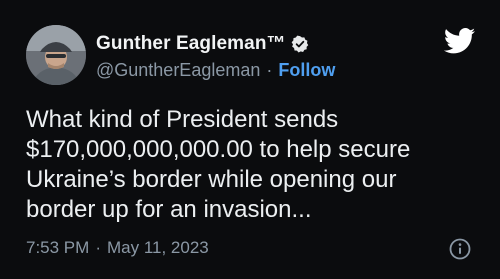 The image size is (500, 279). Describe the element at coordinates (459, 41) in the screenshot. I see `twitter-bird-icon` at that location.